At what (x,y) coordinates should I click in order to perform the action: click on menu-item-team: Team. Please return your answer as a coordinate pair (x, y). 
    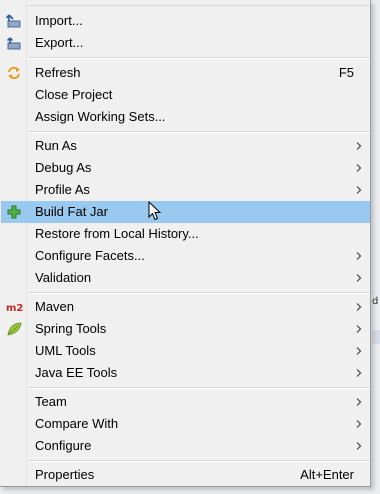
    Looking at the image, I should click on (185, 402).